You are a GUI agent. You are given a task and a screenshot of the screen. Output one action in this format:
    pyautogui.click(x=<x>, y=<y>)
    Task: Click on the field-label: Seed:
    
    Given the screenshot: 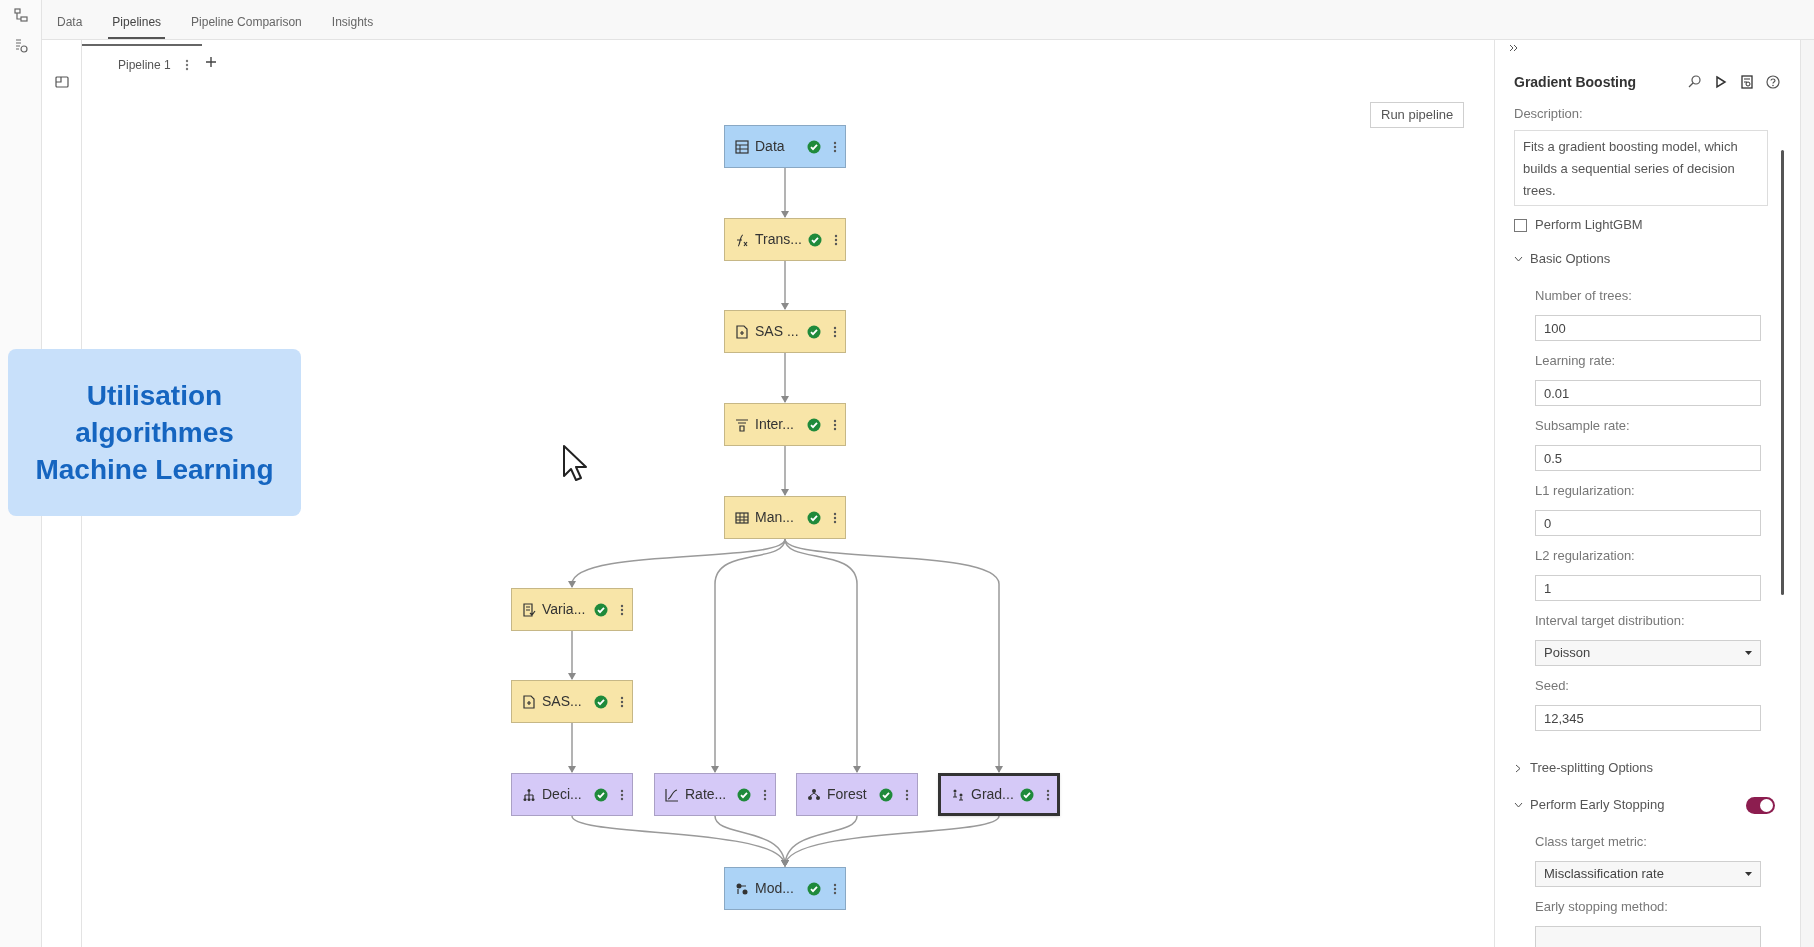 What is the action you would take?
    pyautogui.click(x=1552, y=686)
    